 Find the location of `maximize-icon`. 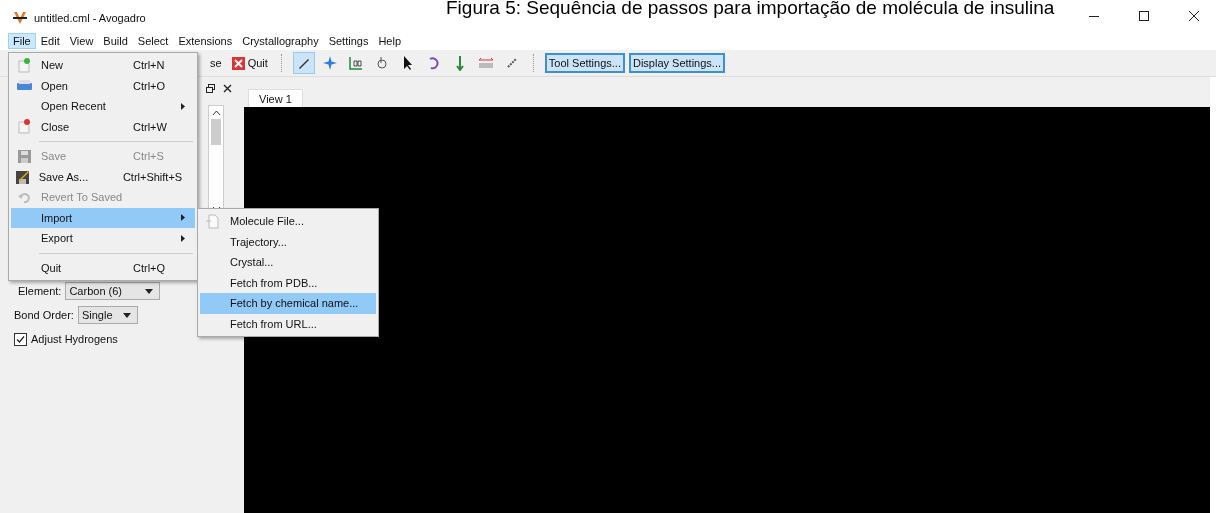

maximize-icon is located at coordinates (1144, 16).